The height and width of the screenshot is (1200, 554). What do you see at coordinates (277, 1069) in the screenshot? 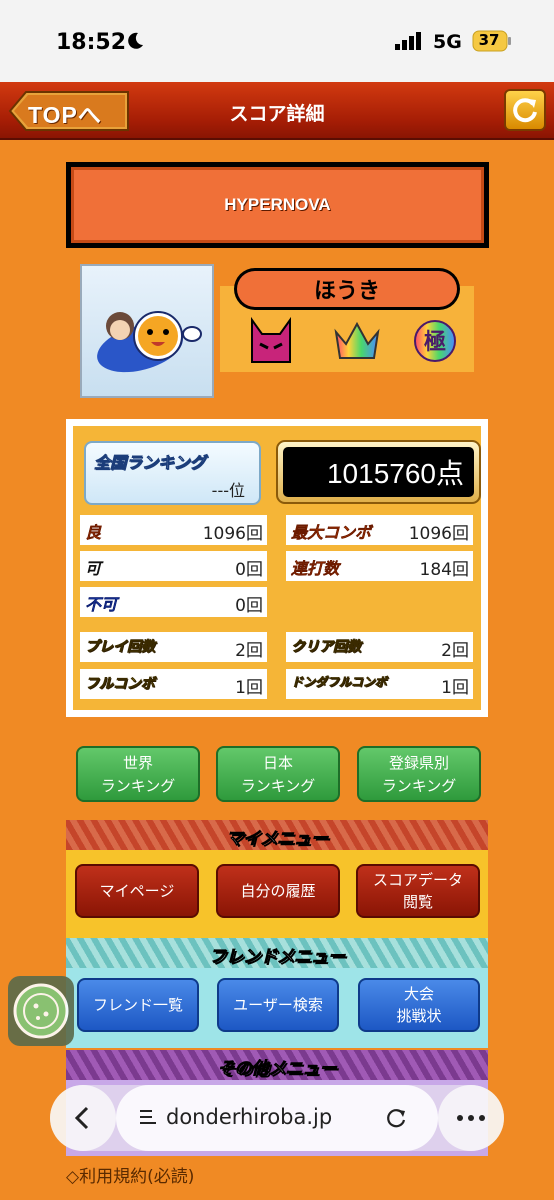
I see `other-menu-title: その他メニュー` at bounding box center [277, 1069].